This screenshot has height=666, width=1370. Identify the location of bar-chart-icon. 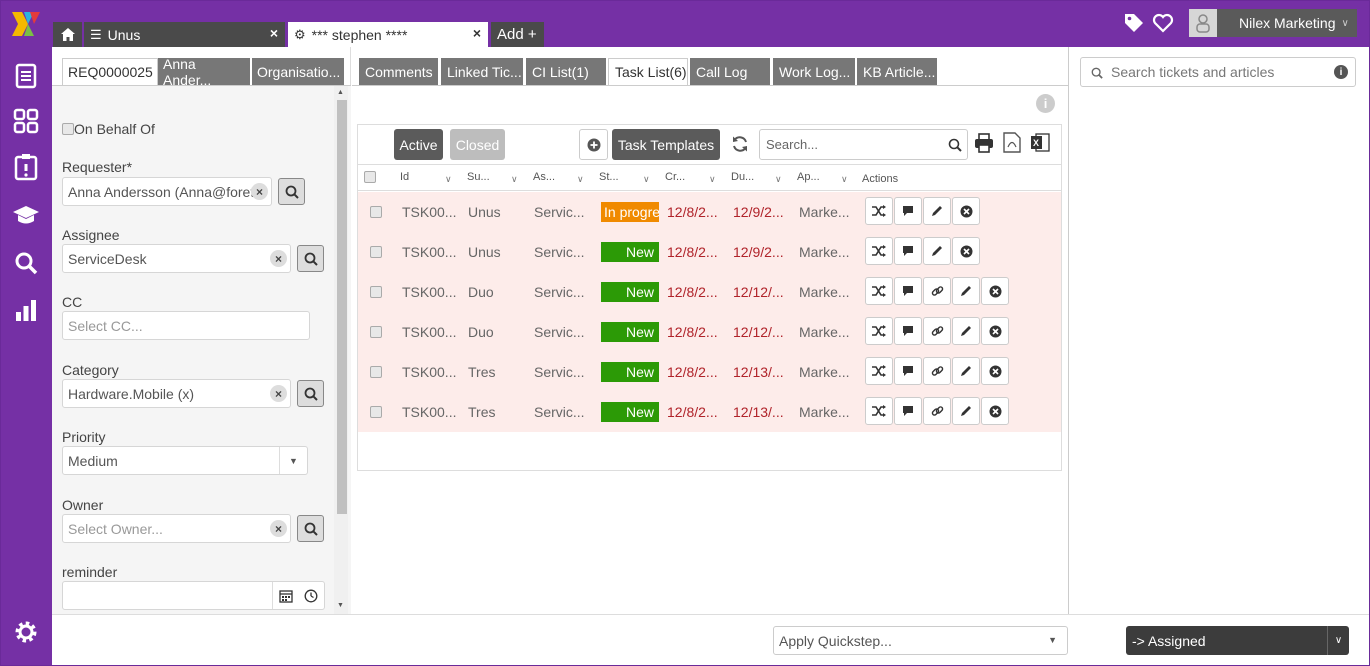
(26, 310).